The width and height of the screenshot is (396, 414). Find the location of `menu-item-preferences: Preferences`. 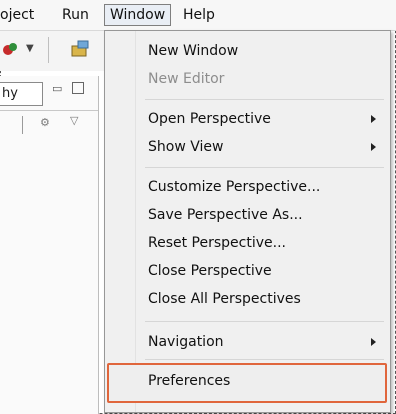

menu-item-preferences: Preferences is located at coordinates (189, 381).